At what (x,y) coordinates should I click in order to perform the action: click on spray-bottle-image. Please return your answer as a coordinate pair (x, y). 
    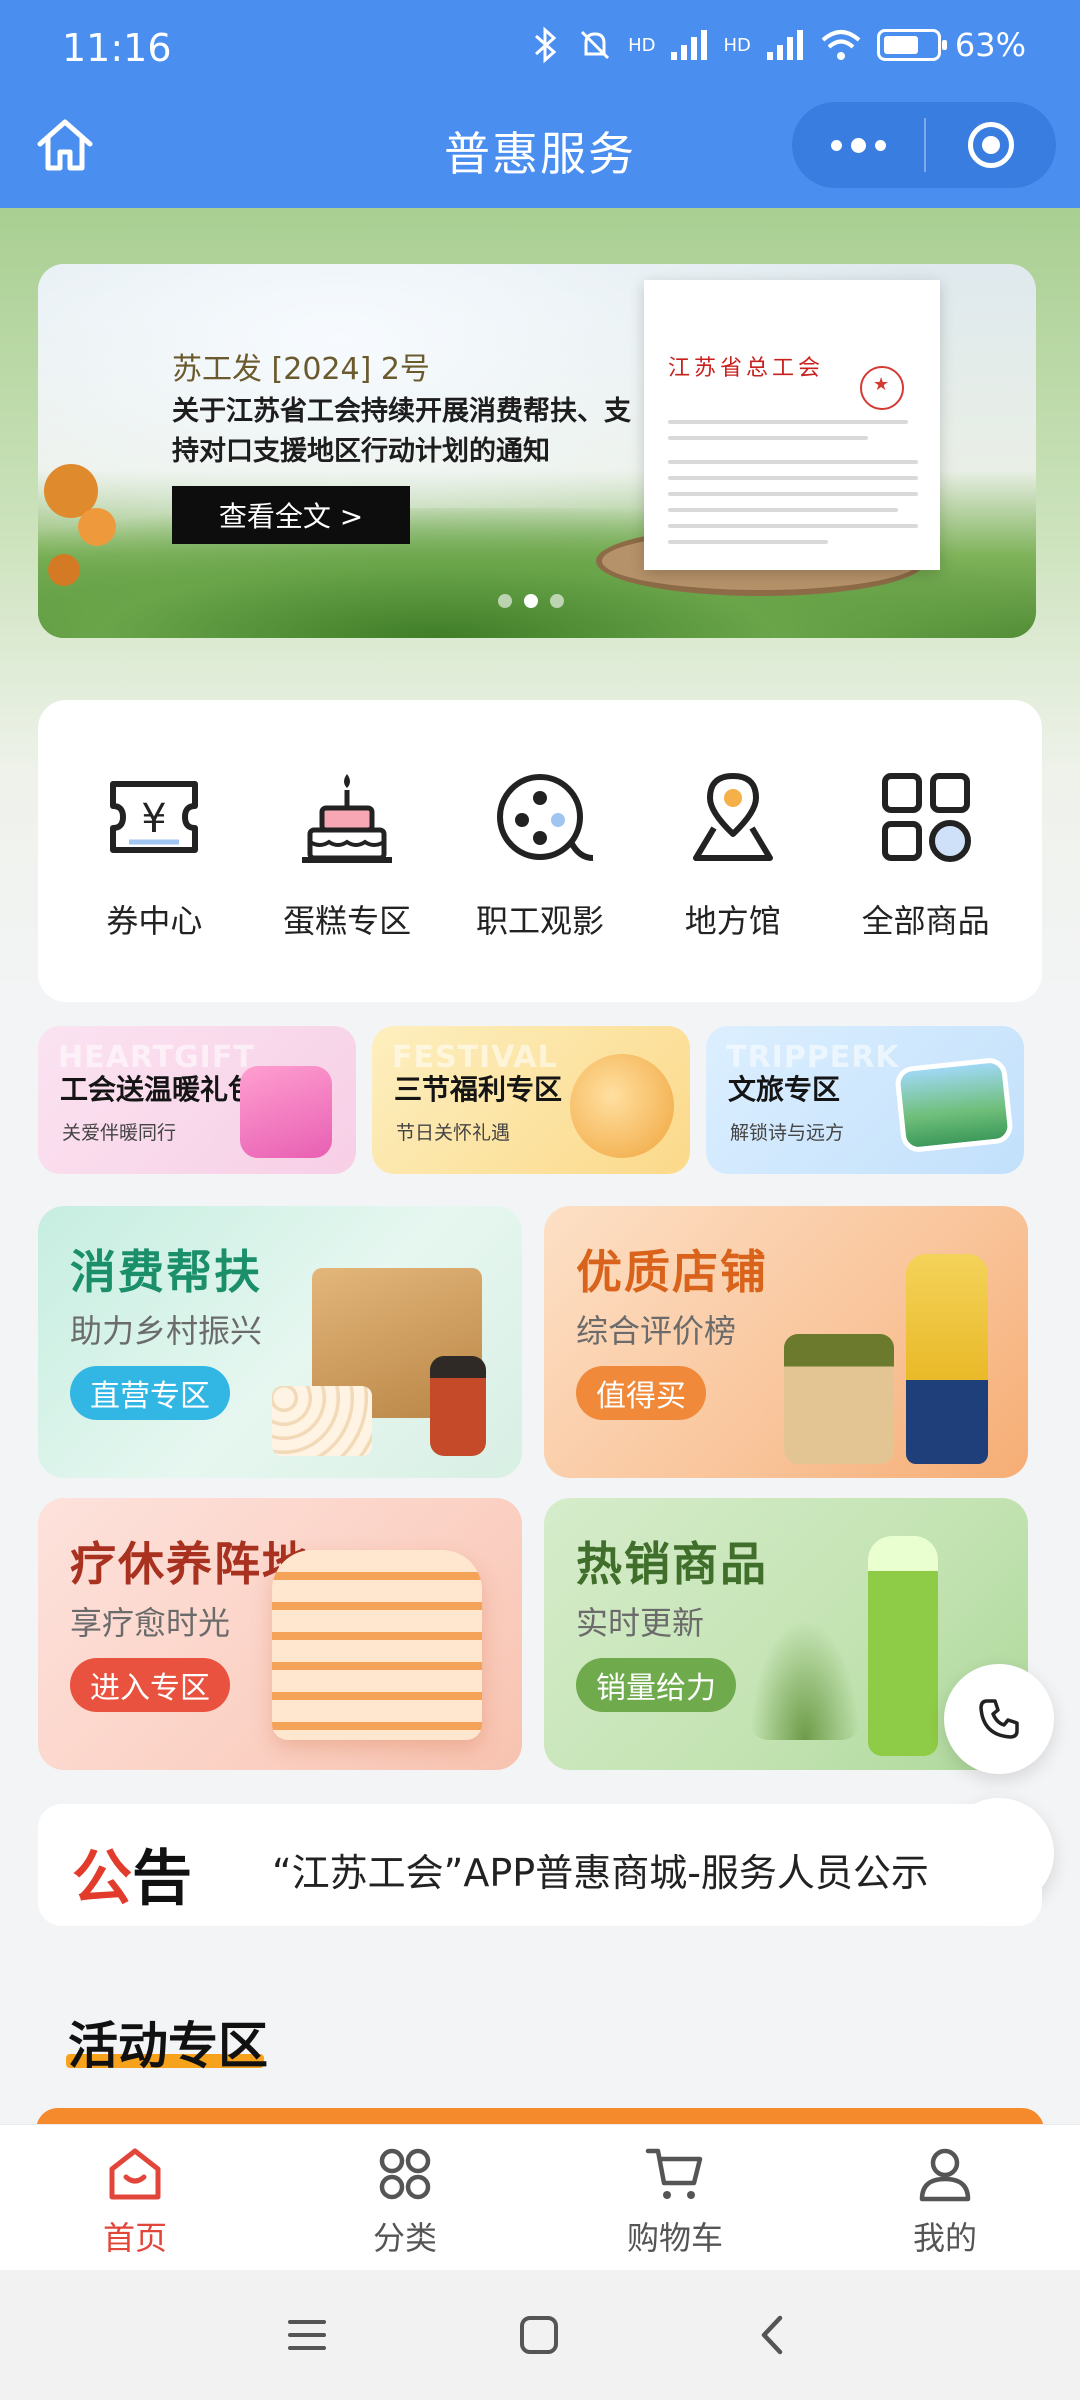
    Looking at the image, I should click on (903, 1646).